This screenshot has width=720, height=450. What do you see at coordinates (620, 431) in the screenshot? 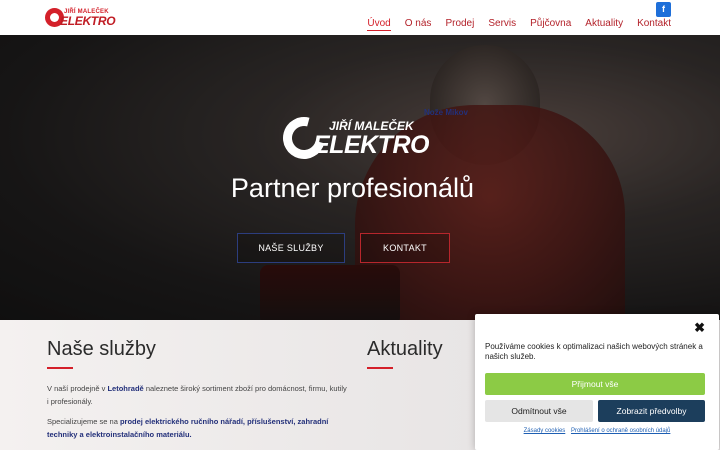
I see `privacy-policy-link: Prohlášení o ochraně osobních údajů` at bounding box center [620, 431].